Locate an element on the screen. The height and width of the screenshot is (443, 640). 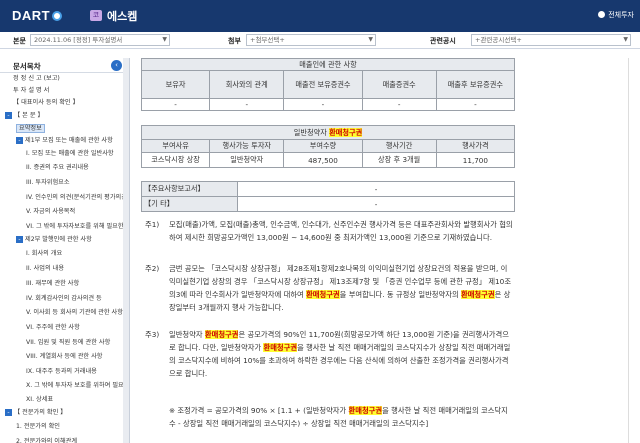
sidebar-item-label: 2. 전문가와의 이해관계 is located at coordinates (47, 440).